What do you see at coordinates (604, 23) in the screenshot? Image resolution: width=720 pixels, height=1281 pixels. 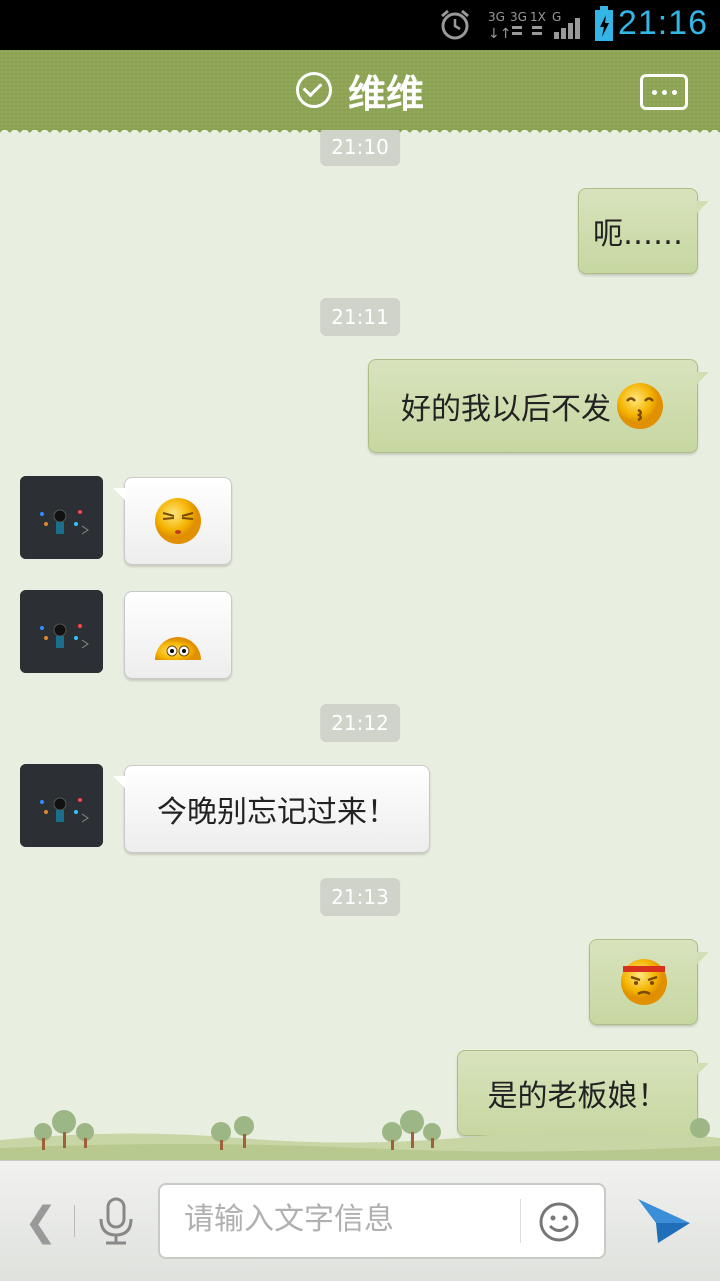 I see `battery-charging-icon` at bounding box center [604, 23].